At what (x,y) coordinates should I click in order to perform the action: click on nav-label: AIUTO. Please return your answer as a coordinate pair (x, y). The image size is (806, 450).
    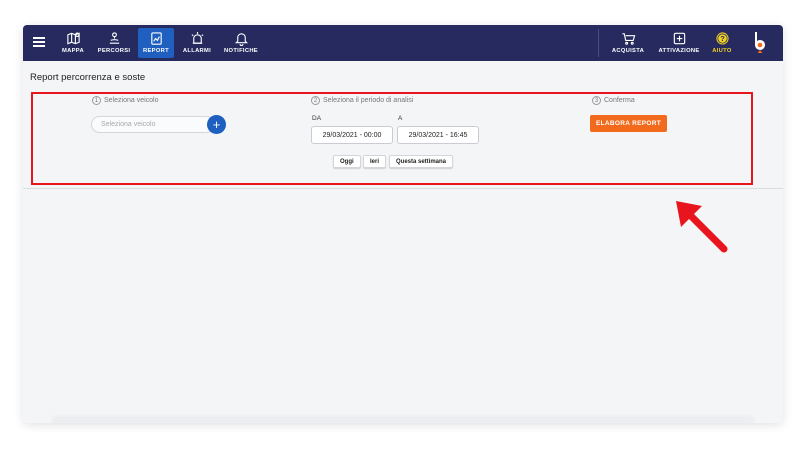
    Looking at the image, I should click on (722, 51).